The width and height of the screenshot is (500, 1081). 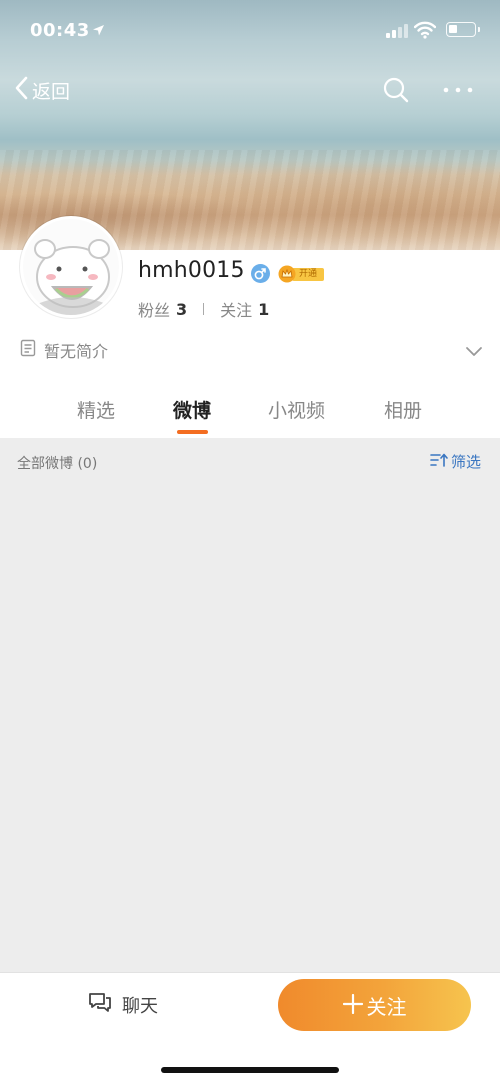 What do you see at coordinates (458, 92) in the screenshot?
I see `more-icon` at bounding box center [458, 92].